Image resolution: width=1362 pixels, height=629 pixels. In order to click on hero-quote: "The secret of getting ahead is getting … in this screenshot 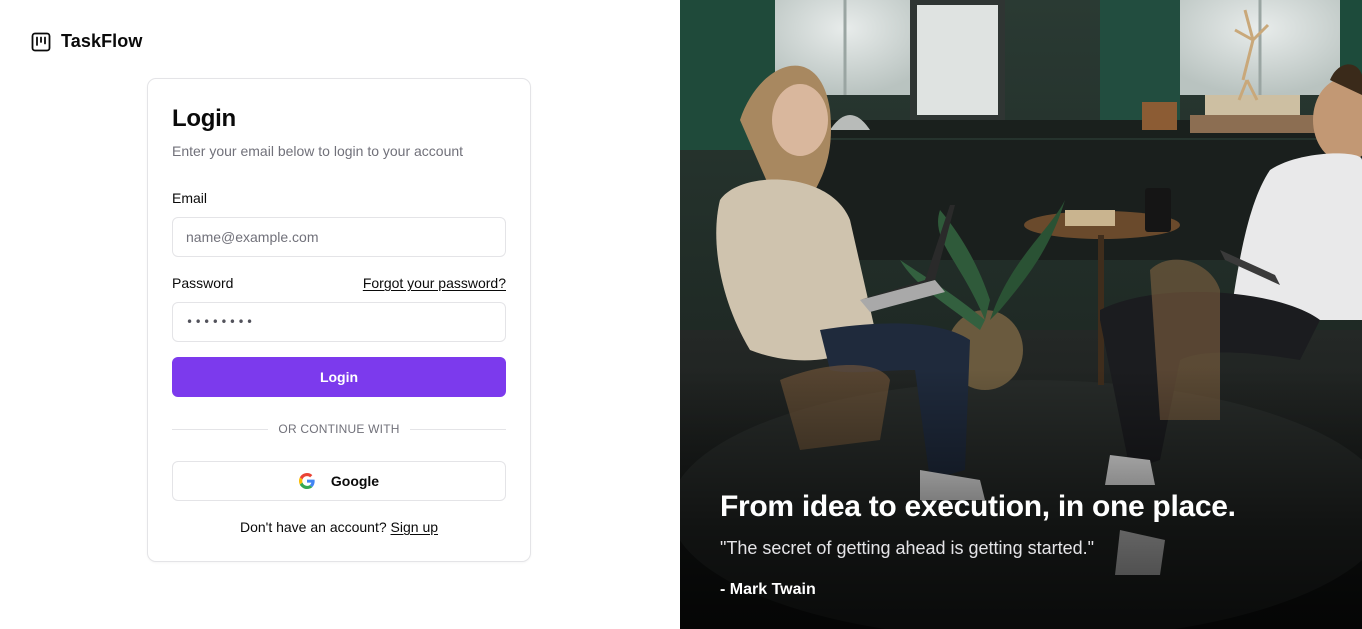, I will do `click(907, 548)`.